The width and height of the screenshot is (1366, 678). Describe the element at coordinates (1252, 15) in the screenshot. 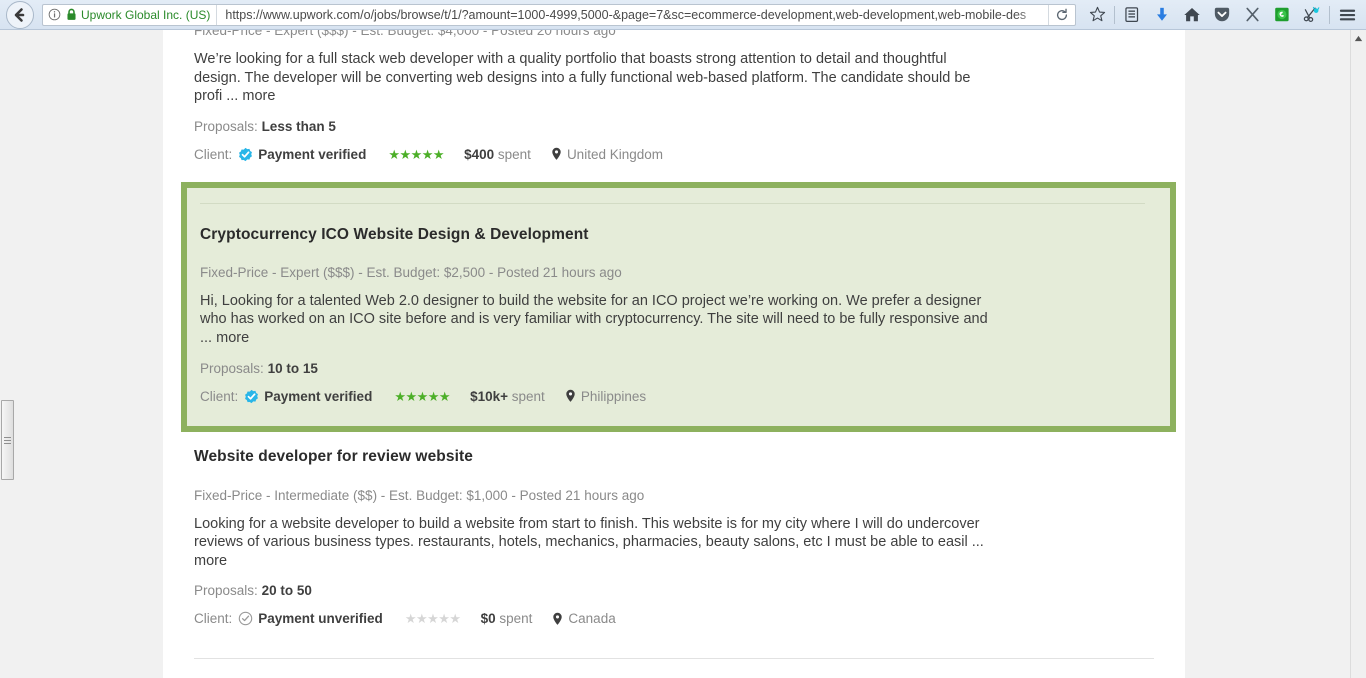

I see `x-extension-icon` at that location.